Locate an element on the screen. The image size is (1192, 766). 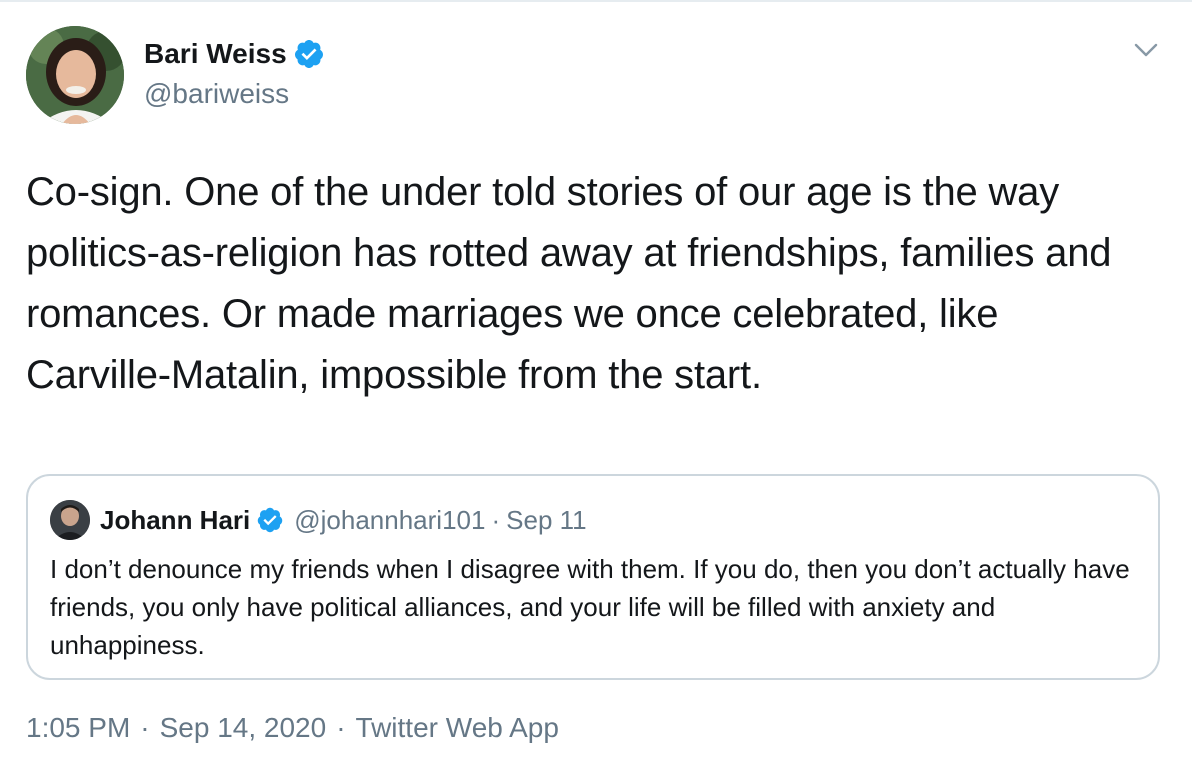
quoted-tweet-header: Johann Hari @johannhari101 · Sep 11 is located at coordinates (343, 520).